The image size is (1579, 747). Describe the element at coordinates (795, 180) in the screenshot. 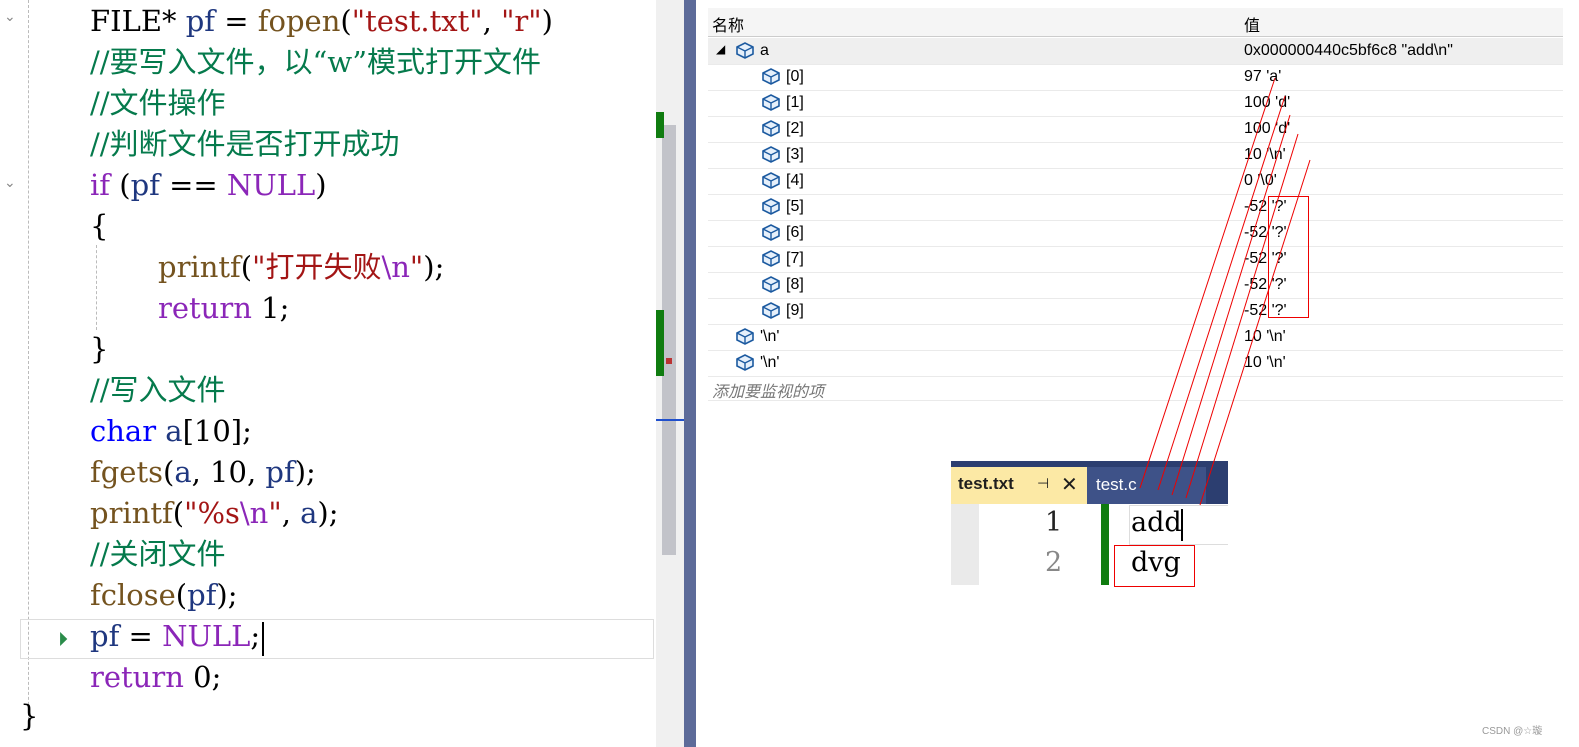

I see `watch-name: [4]` at that location.